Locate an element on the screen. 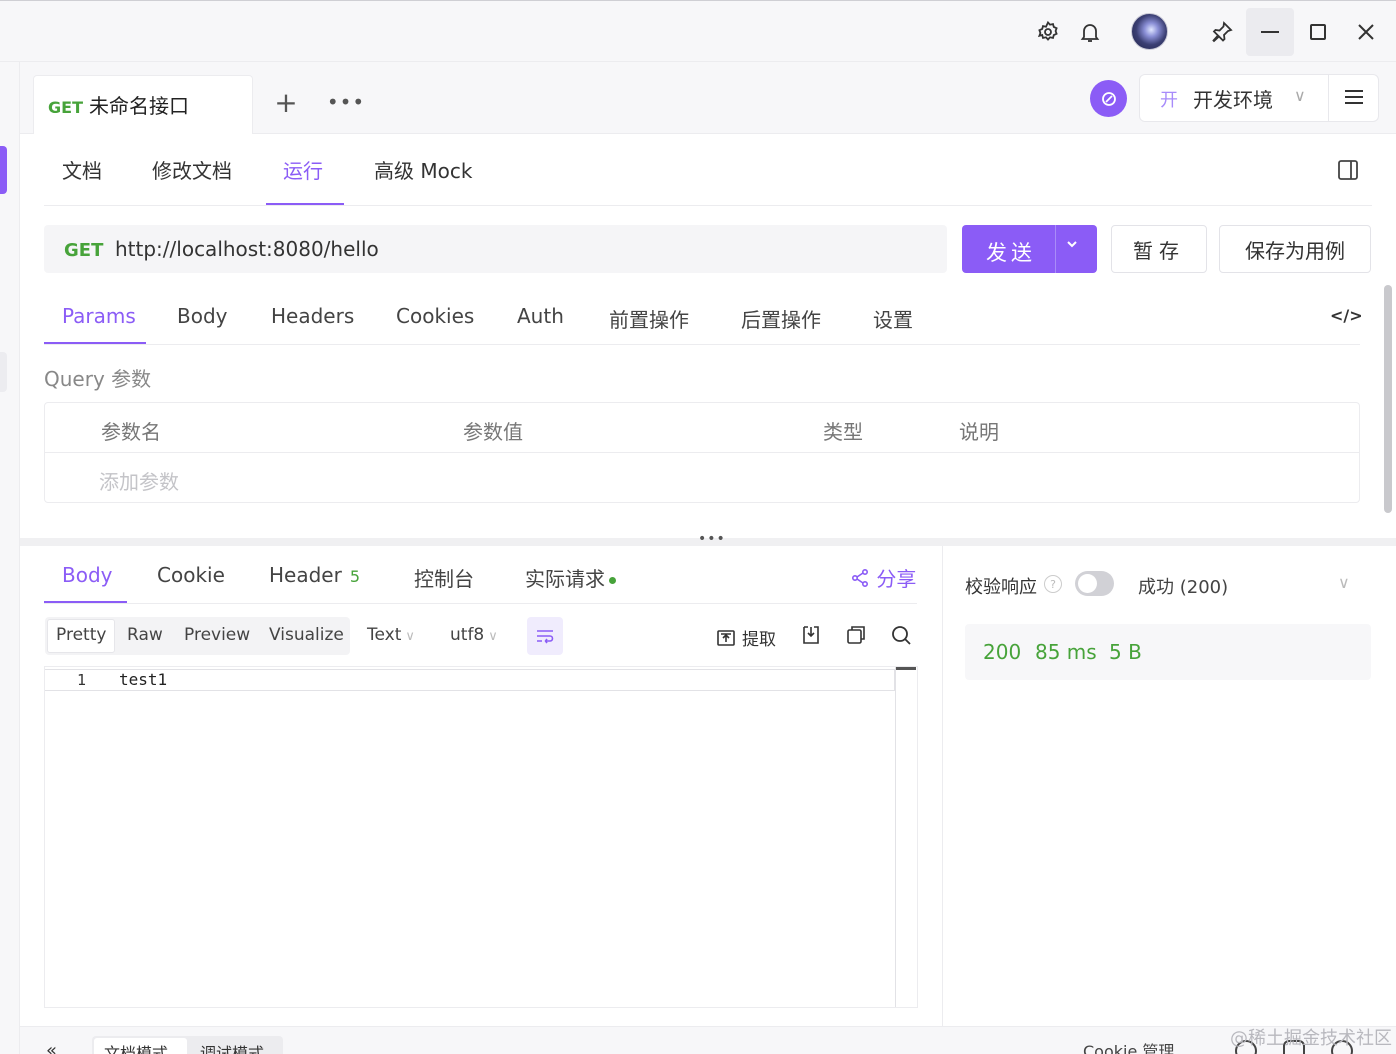 This screenshot has height=1054, width=1396. tab-cookies: Cookies is located at coordinates (435, 316).